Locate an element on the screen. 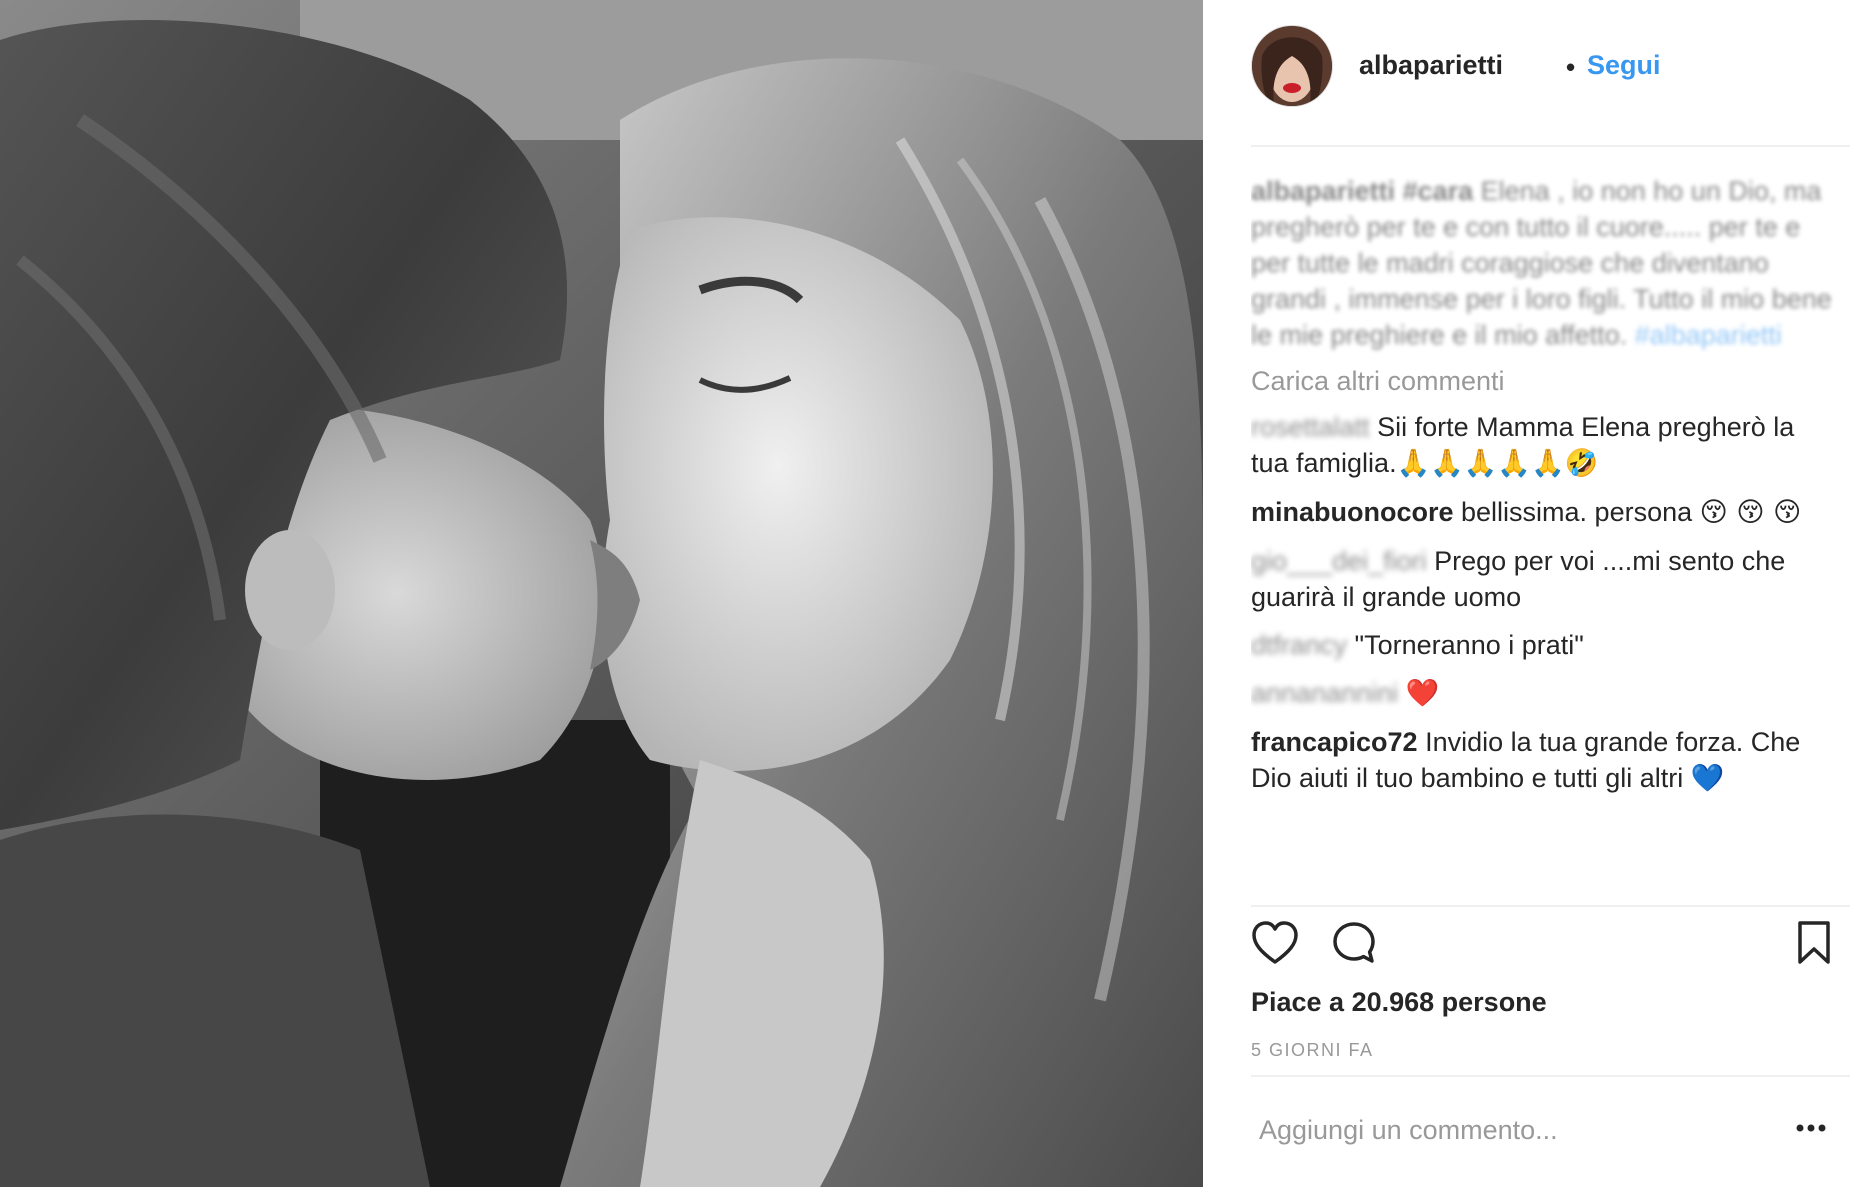 The height and width of the screenshot is (1187, 1850). post-header: albaparietti • Segui is located at coordinates (1550, 73).